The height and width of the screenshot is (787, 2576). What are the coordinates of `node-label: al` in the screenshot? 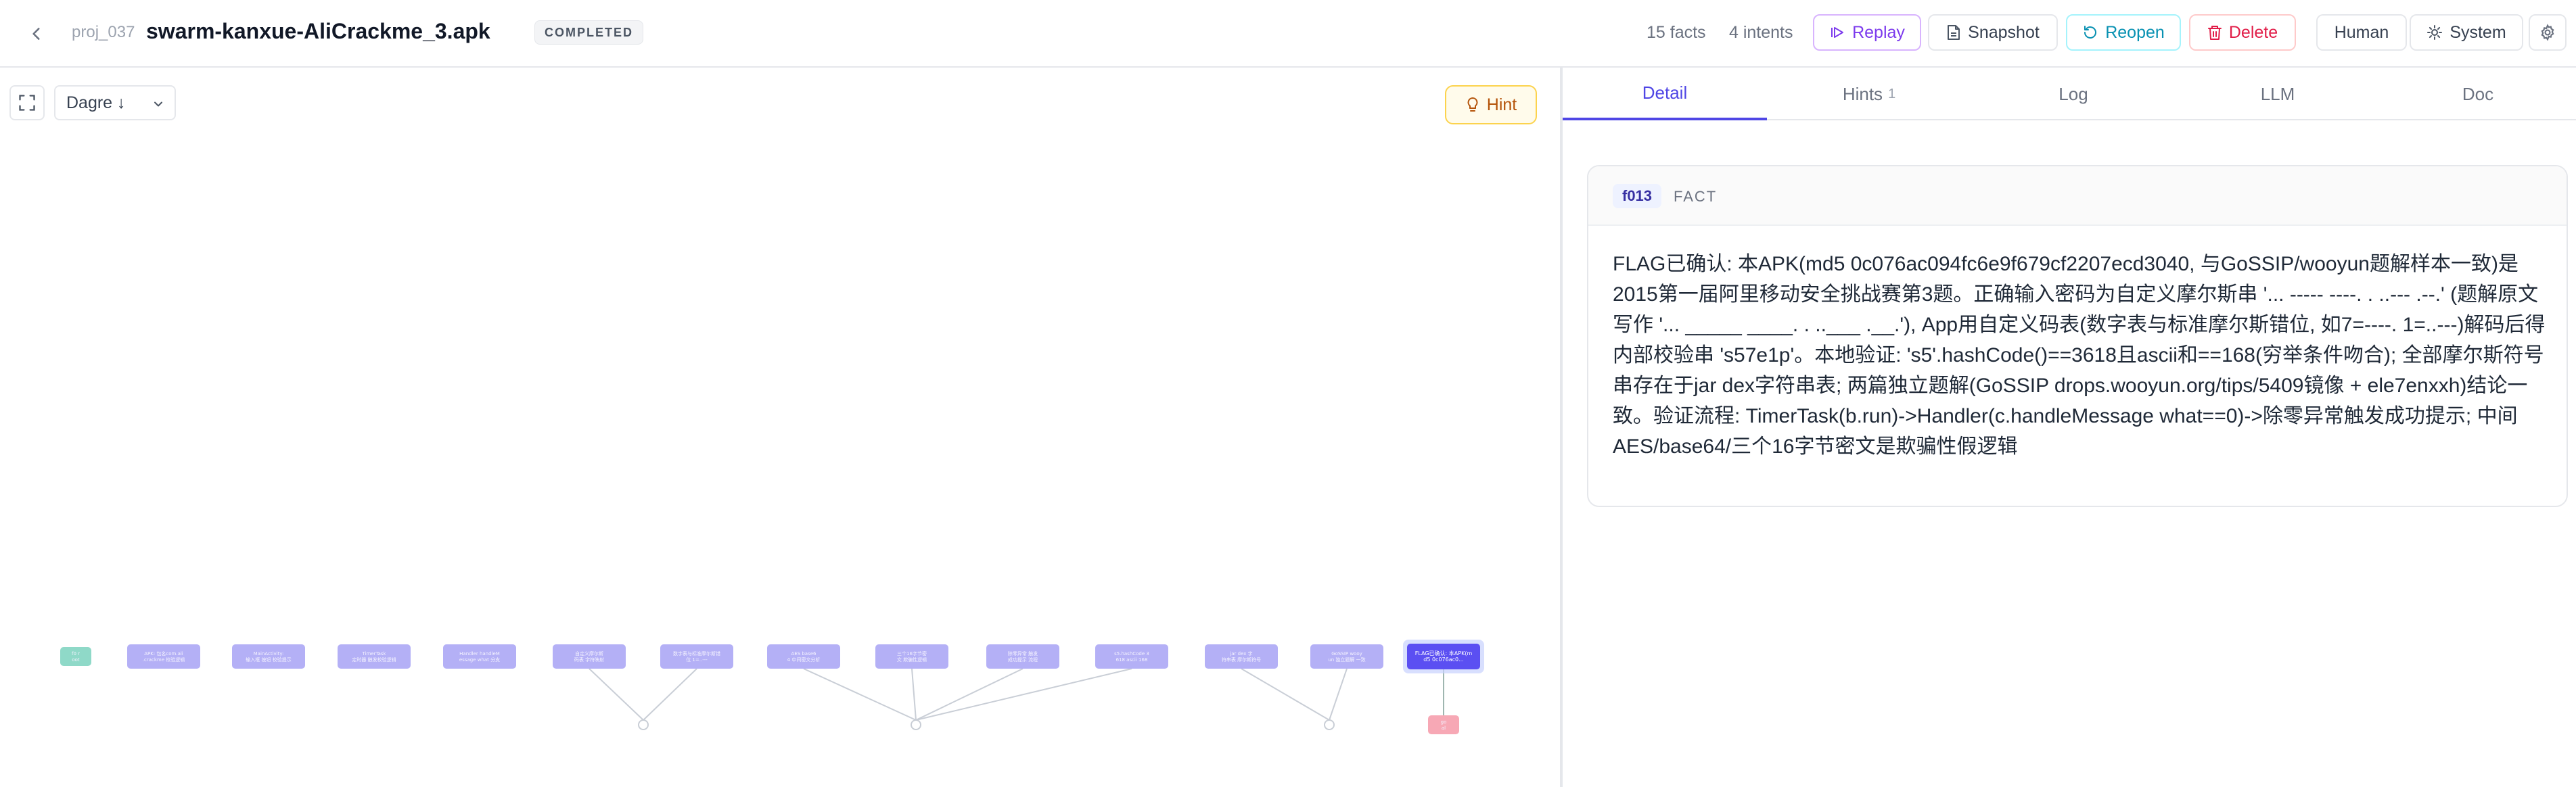 It's located at (1444, 728).